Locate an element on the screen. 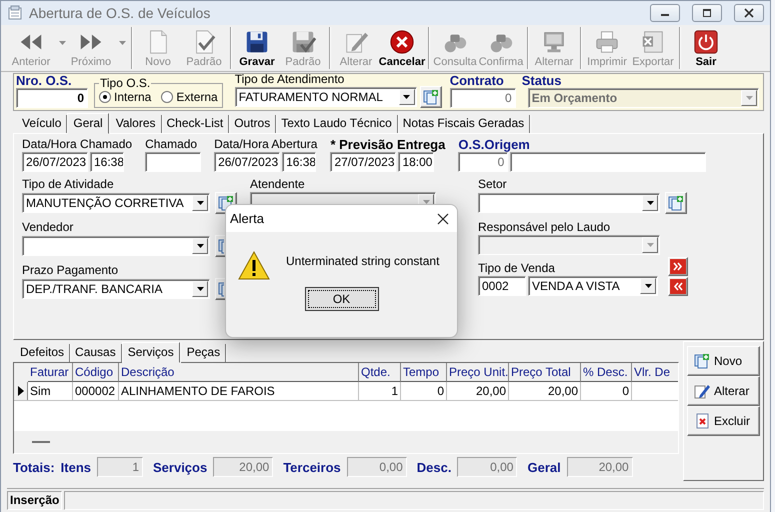 This screenshot has height=512, width=775. next-icon is located at coordinates (678, 266).